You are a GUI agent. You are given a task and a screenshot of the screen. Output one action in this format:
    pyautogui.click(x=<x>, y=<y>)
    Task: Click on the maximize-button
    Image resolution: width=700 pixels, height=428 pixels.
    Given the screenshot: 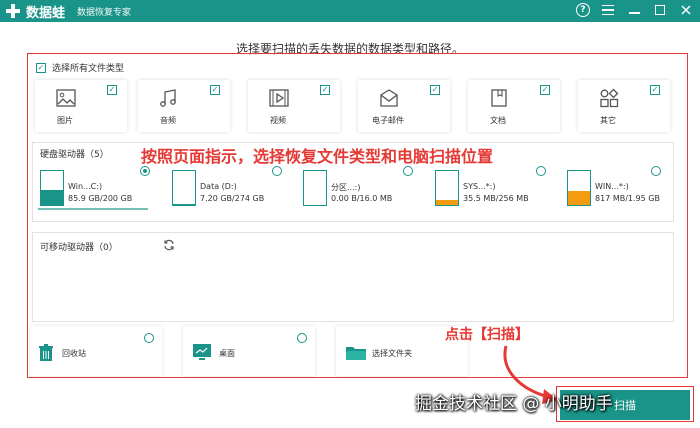 What is the action you would take?
    pyautogui.click(x=660, y=10)
    